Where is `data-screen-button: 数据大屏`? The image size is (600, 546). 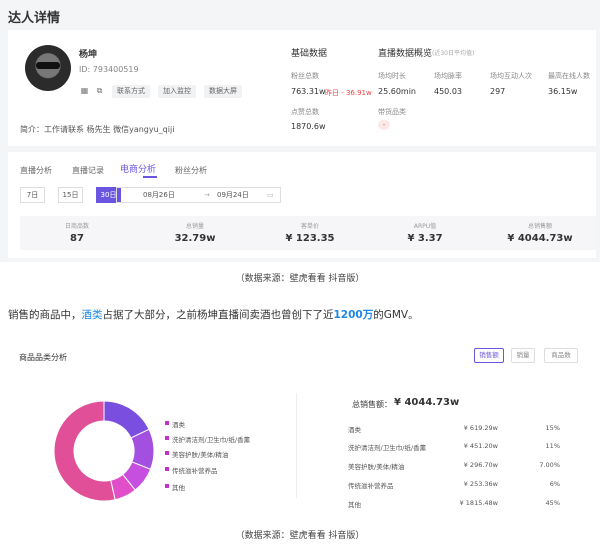 data-screen-button: 数据大屏 is located at coordinates (223, 91).